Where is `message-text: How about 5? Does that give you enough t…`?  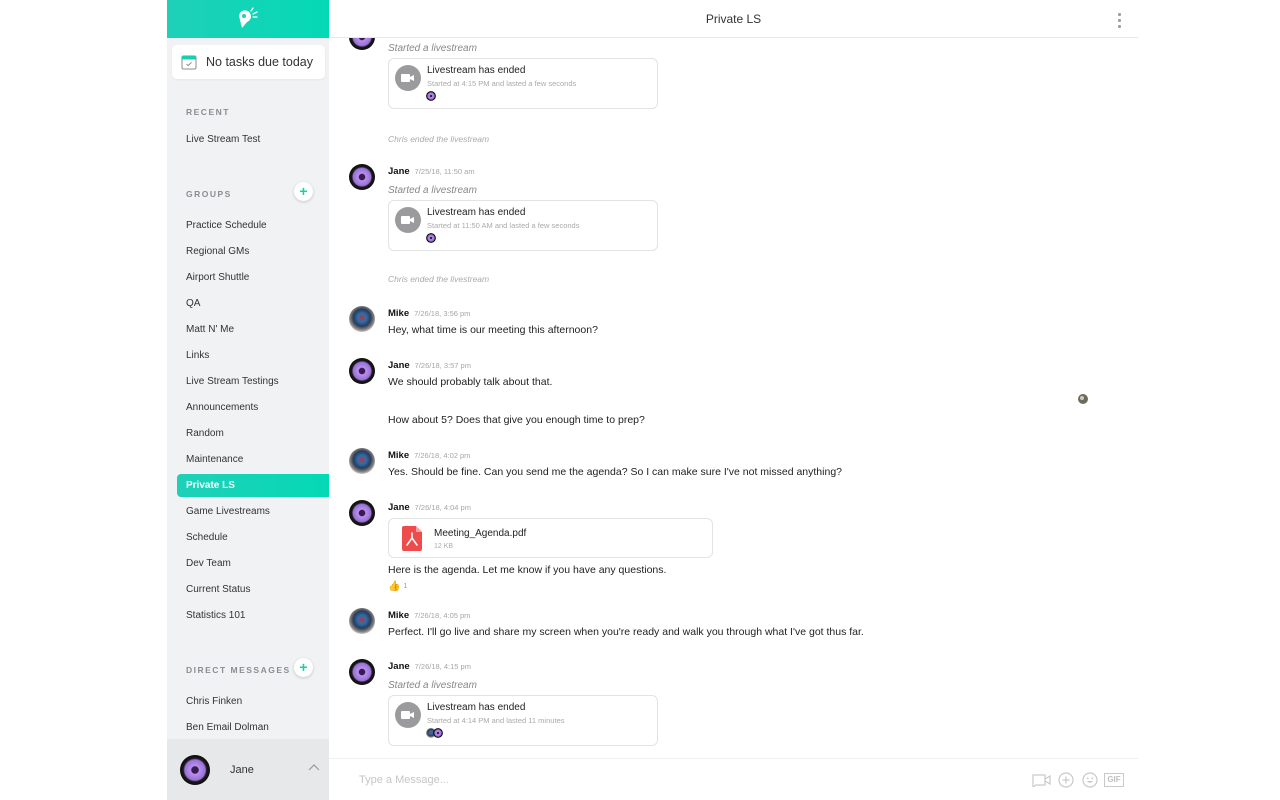 message-text: How about 5? Does that give you enough t… is located at coordinates (516, 420).